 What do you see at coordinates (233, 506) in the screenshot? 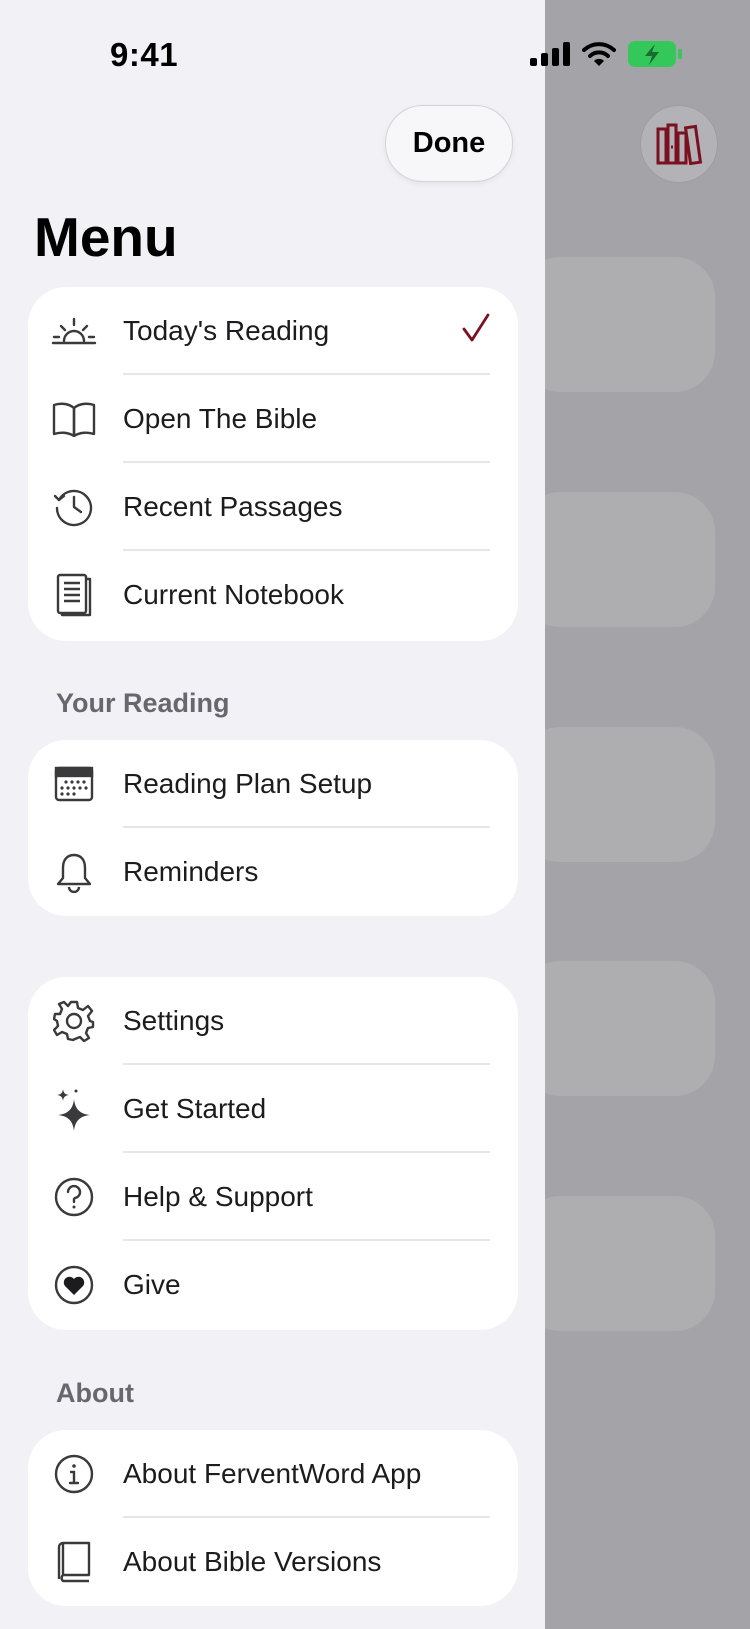
I see `menu-item-label: Recent Passages` at bounding box center [233, 506].